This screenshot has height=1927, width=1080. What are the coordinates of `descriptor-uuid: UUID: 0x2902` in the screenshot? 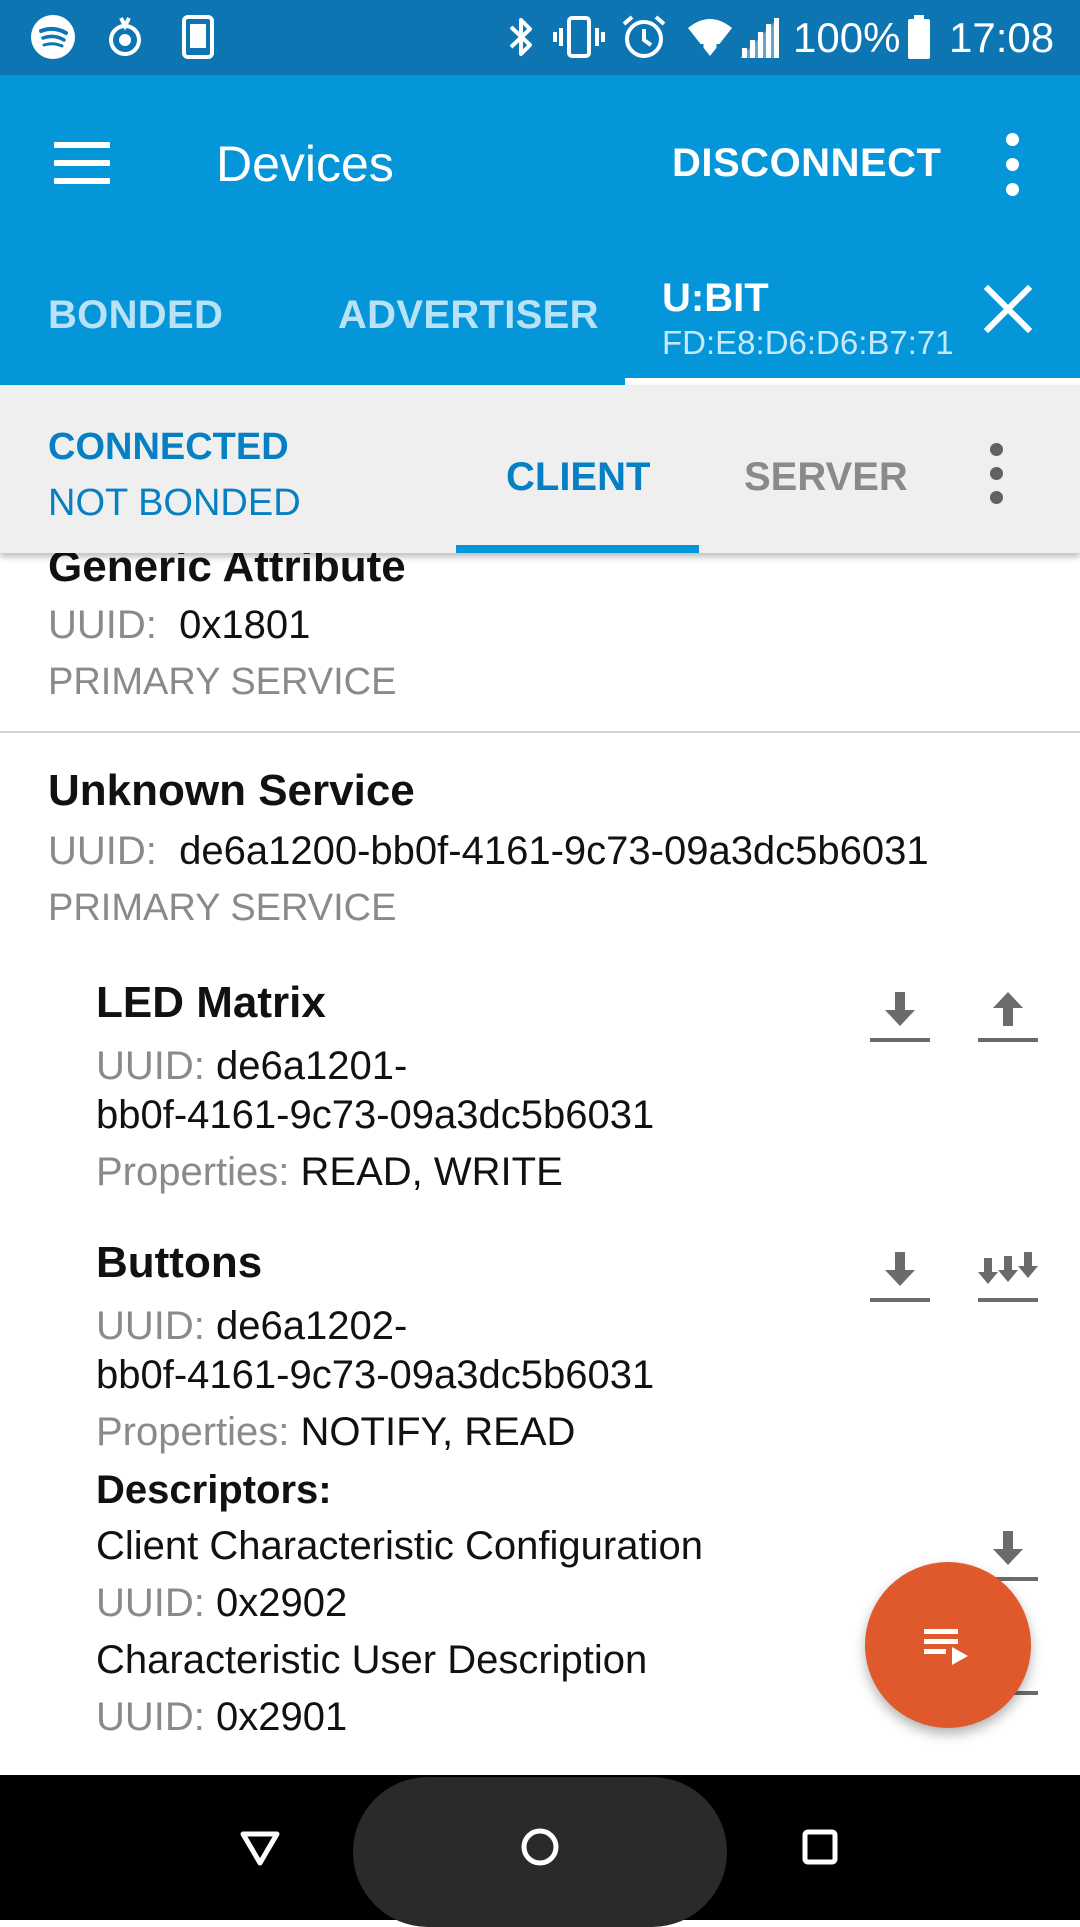 It's located at (222, 1603).